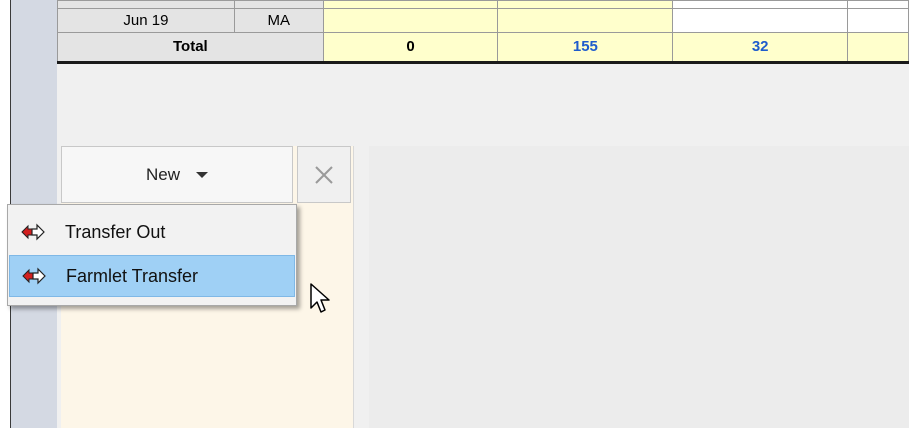  I want to click on total-value: 32, so click(760, 48).